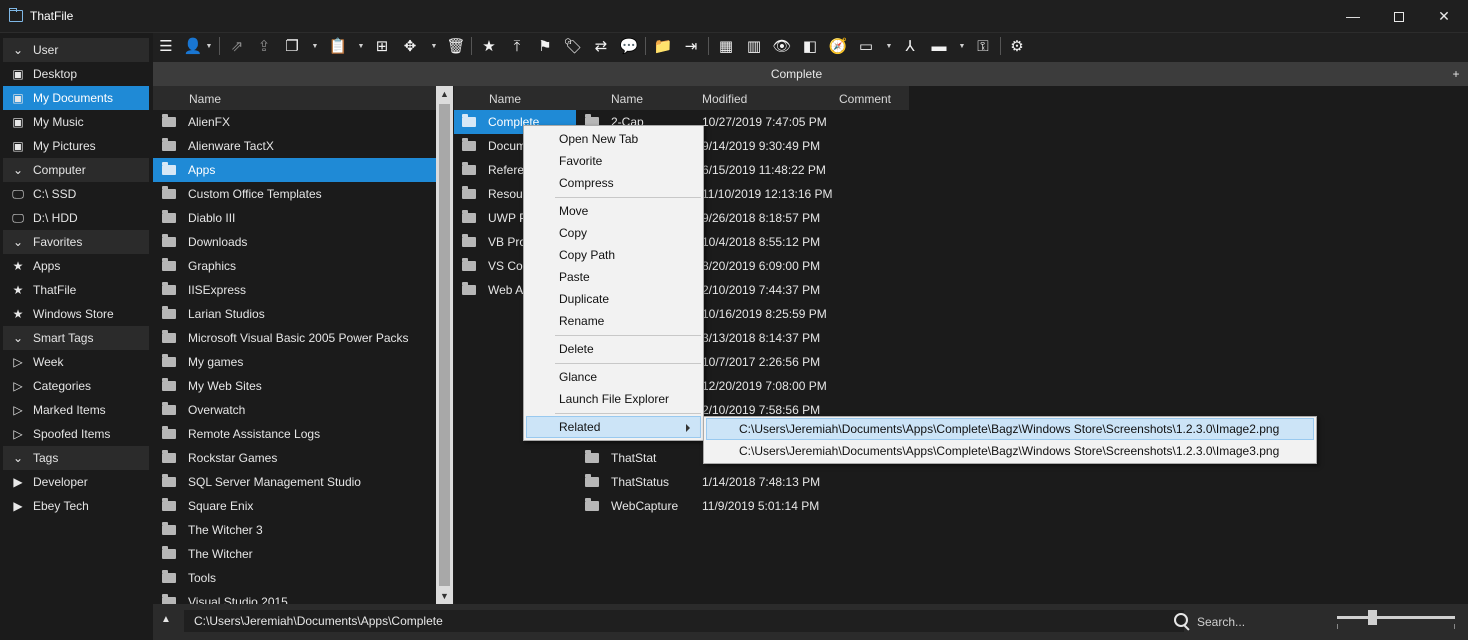 Image resolution: width=1468 pixels, height=640 pixels. What do you see at coordinates (601, 46) in the screenshot?
I see `swap-icon: ⇄` at bounding box center [601, 46].